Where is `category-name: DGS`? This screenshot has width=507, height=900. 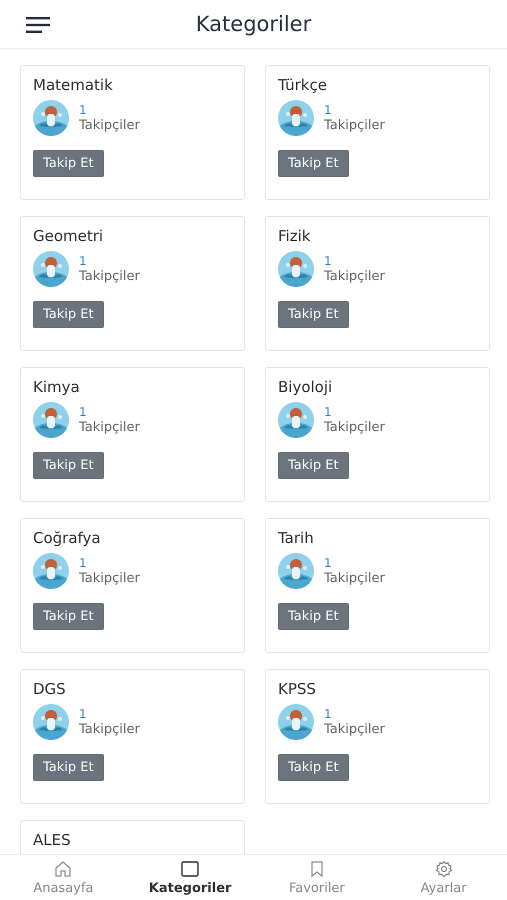
category-name: DGS is located at coordinates (49, 689).